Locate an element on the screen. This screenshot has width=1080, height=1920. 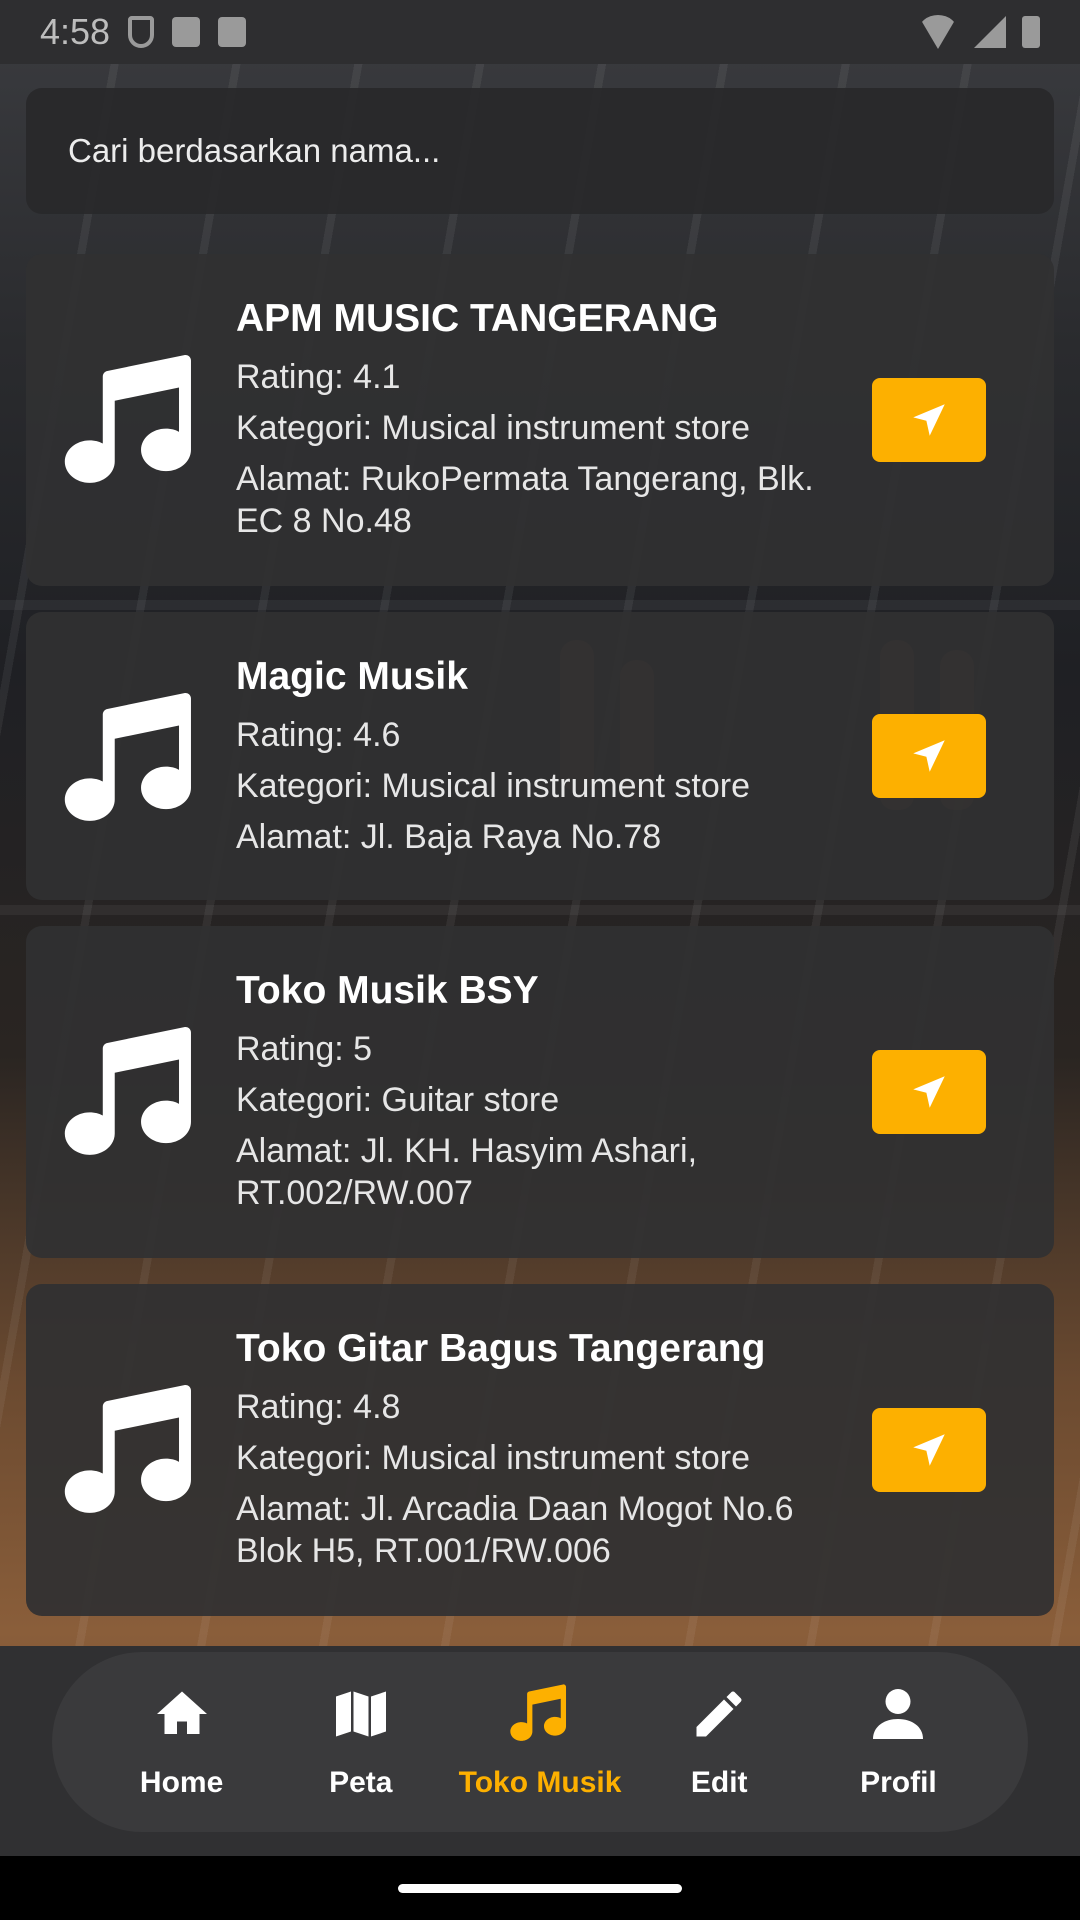
home-icon is located at coordinates (181, 1712).